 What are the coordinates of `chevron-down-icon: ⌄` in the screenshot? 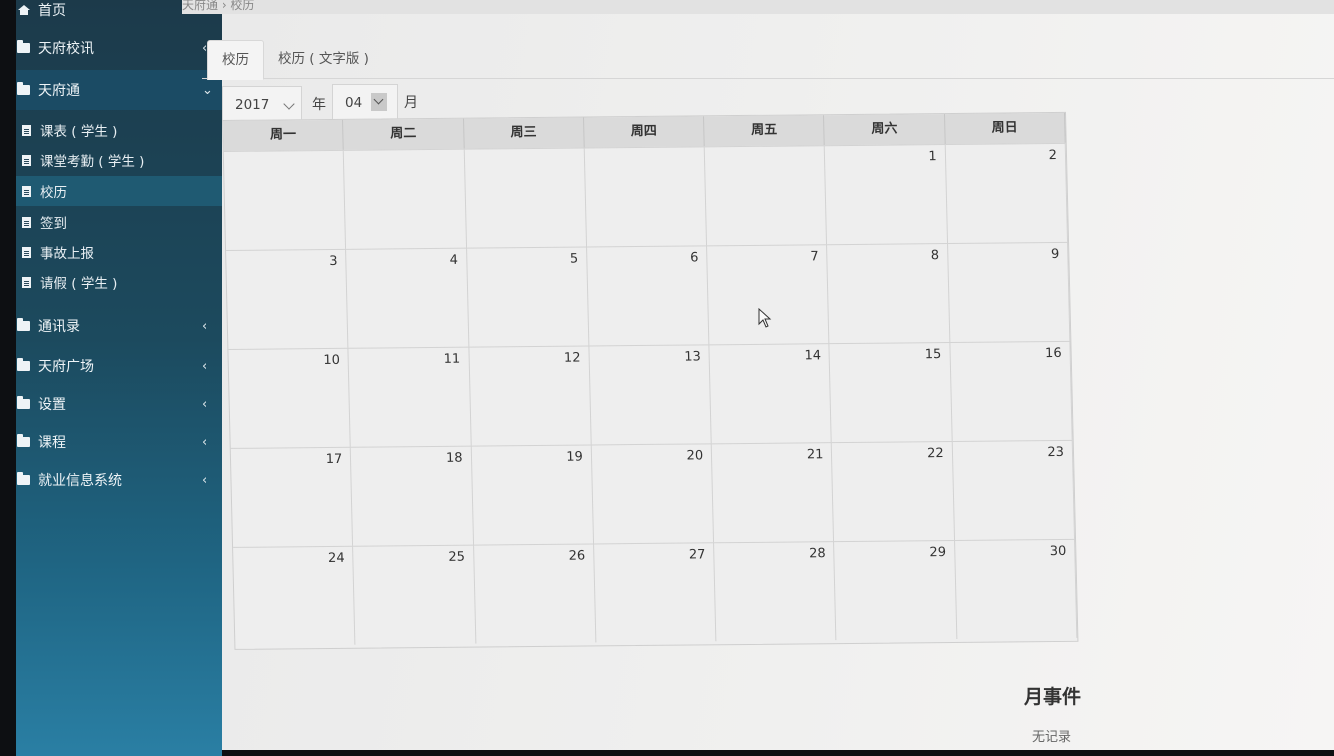 It's located at (207, 90).